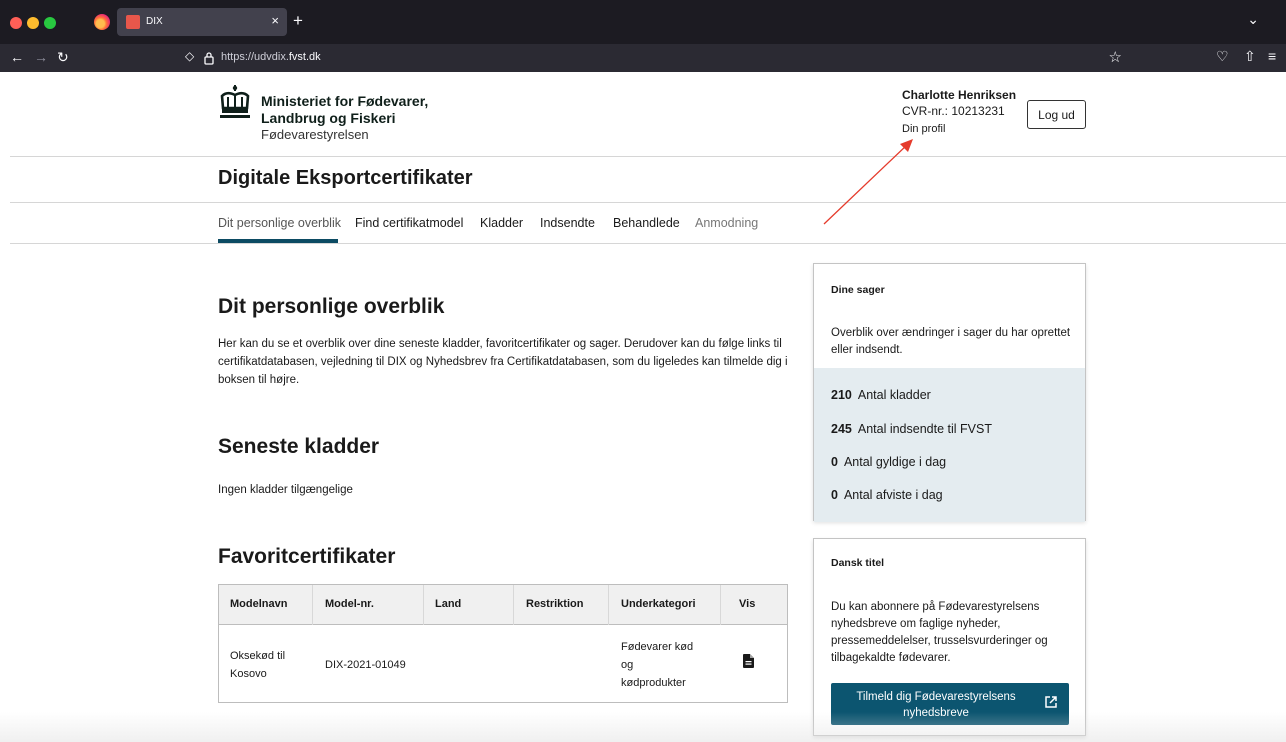  What do you see at coordinates (658, 58) in the screenshot?
I see `address-bar: ◇ https://udvdix.fvst.dk ☆` at bounding box center [658, 58].